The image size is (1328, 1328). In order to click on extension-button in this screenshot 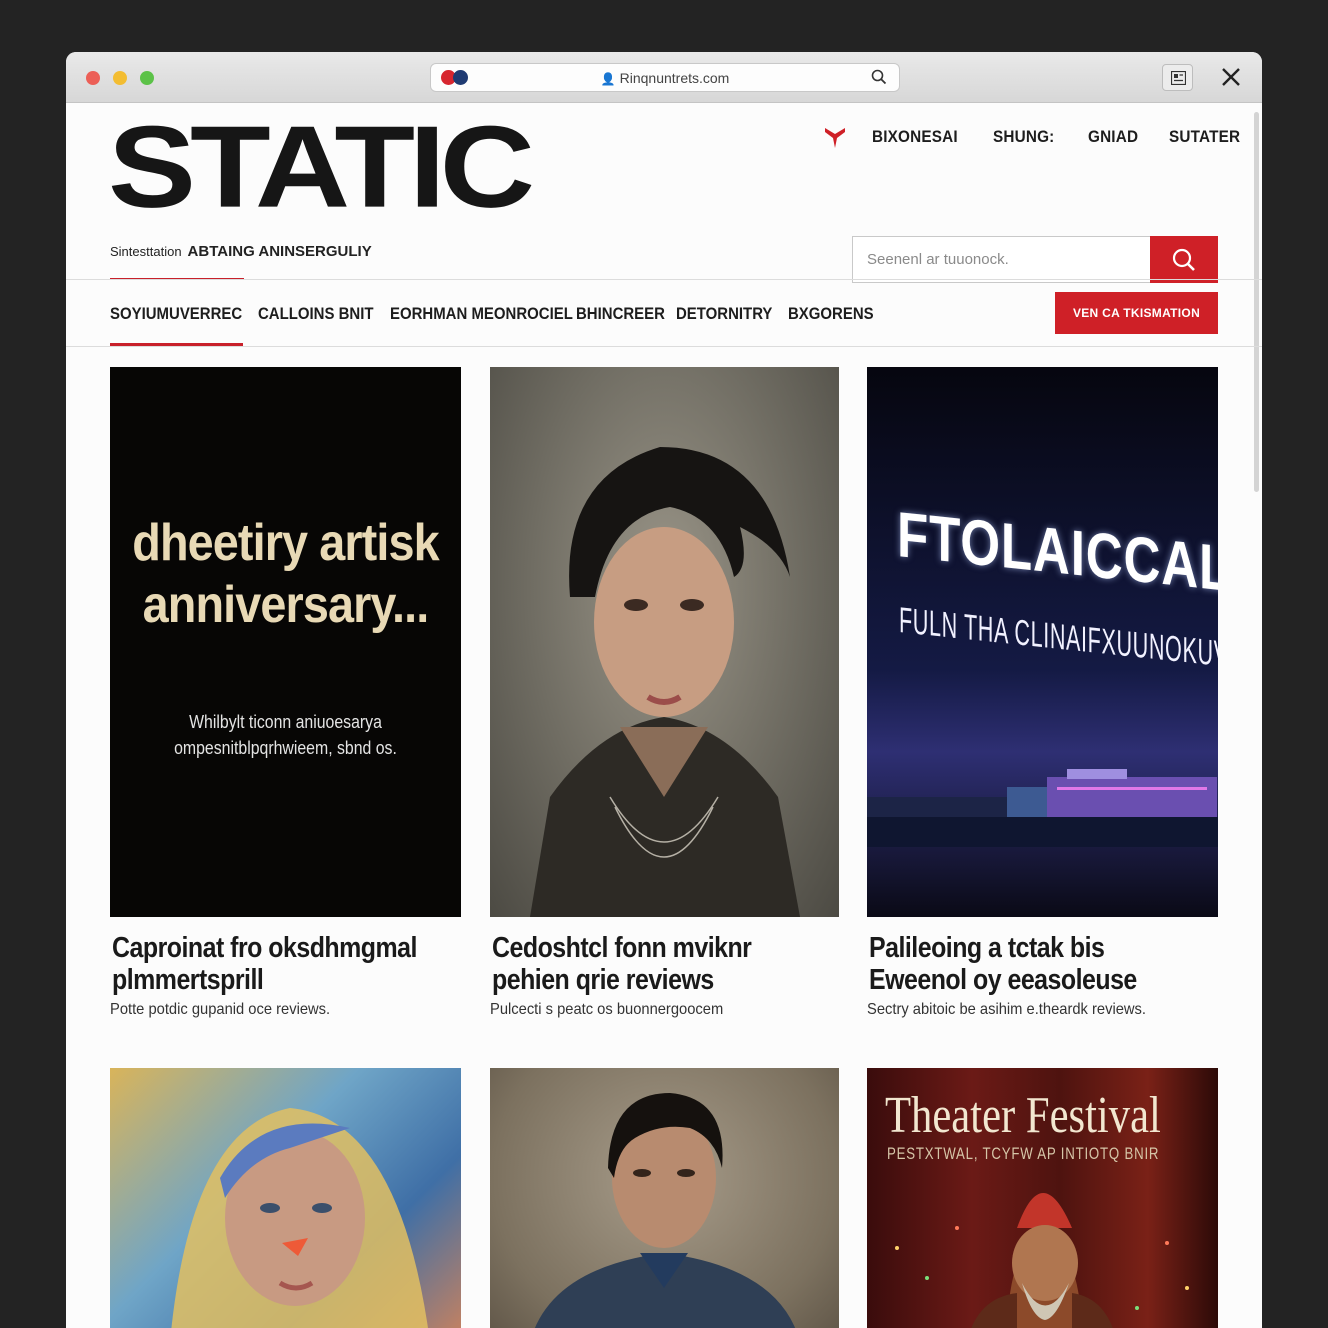, I will do `click(1177, 77)`.